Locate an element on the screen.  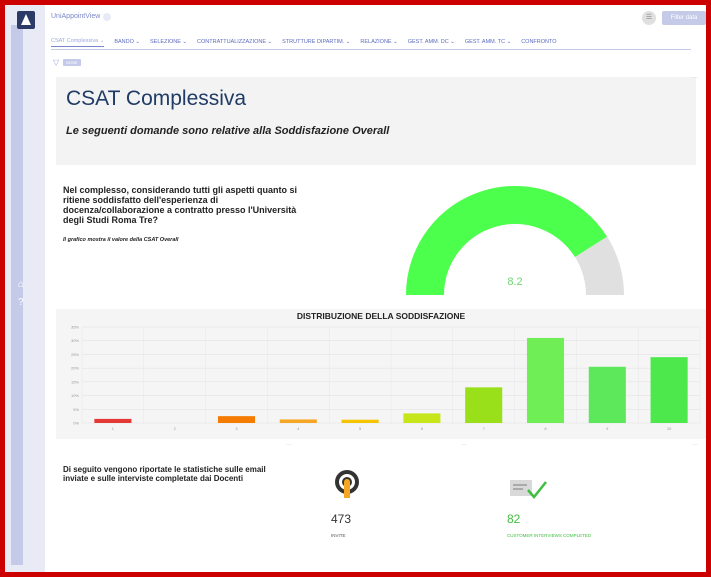
target-icon is located at coordinates (347, 484).